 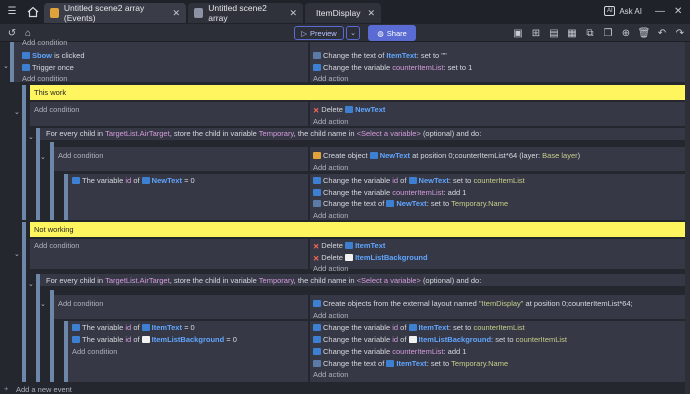 What do you see at coordinates (50, 92) in the screenshot?
I see `comment-text: This work` at bounding box center [50, 92].